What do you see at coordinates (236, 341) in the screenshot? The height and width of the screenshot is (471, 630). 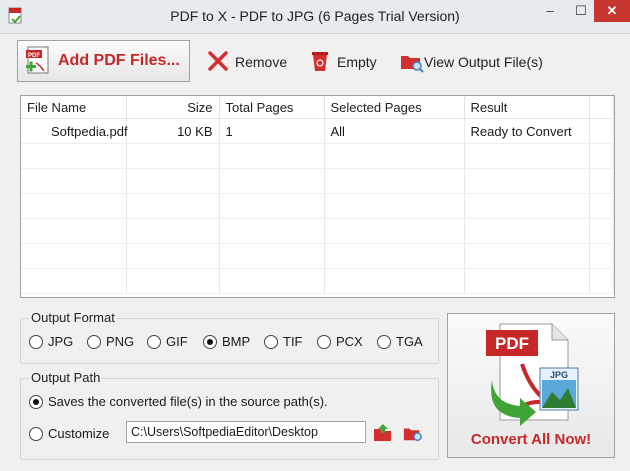 I see `format-label-bmp: BMP` at bounding box center [236, 341].